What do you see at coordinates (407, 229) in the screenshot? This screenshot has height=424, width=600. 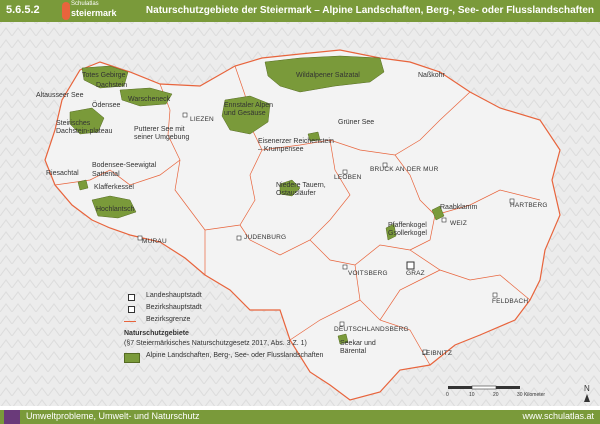 I see `label-pfaffenkogel: Pfaffenkogel Gsollerkogel` at bounding box center [407, 229].